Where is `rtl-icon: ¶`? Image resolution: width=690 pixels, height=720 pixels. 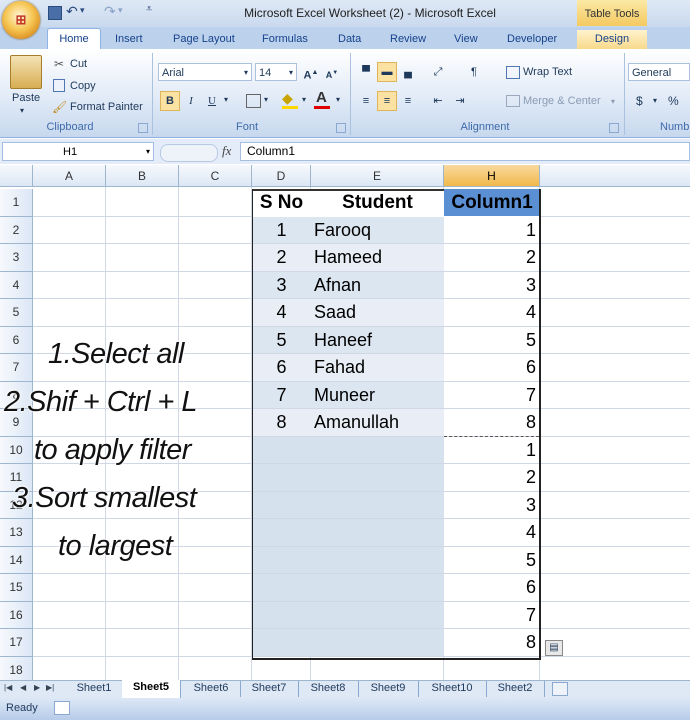
rtl-icon: ¶ is located at coordinates (474, 72).